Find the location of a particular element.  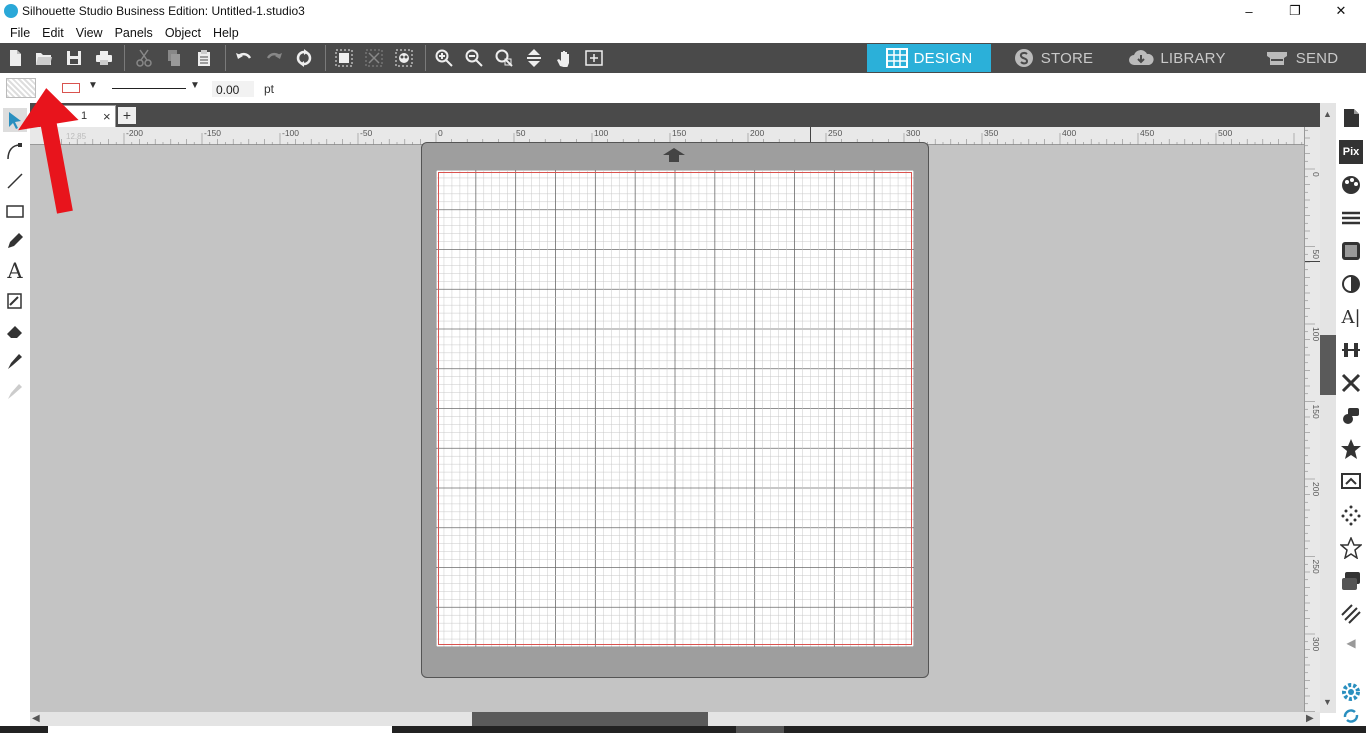

zoom-selection-icon is located at coordinates (504, 58).